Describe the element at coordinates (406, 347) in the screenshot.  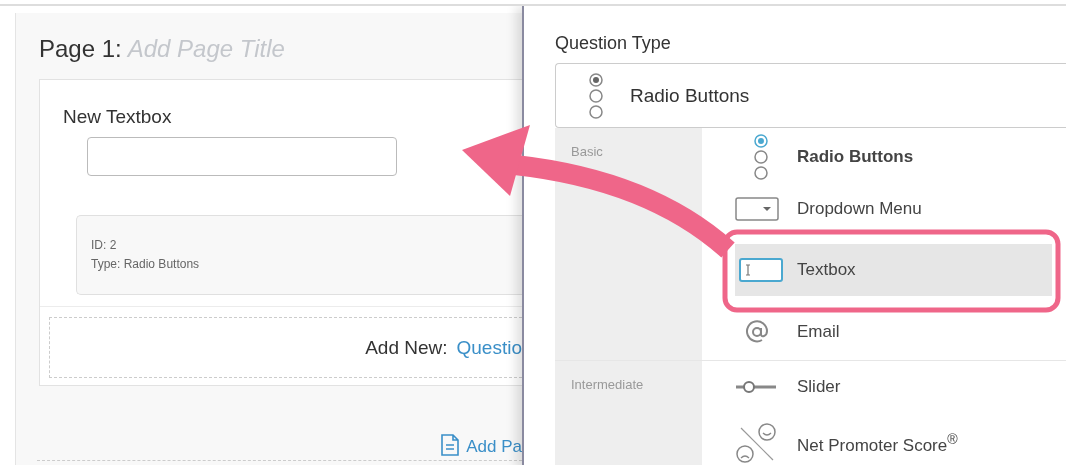
I see `add-new-label: Add New:` at that location.